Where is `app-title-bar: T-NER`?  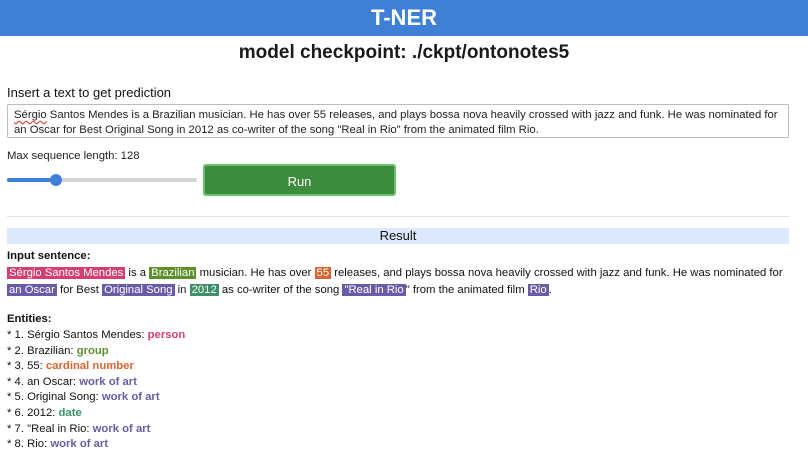 app-title-bar: T-NER is located at coordinates (404, 18).